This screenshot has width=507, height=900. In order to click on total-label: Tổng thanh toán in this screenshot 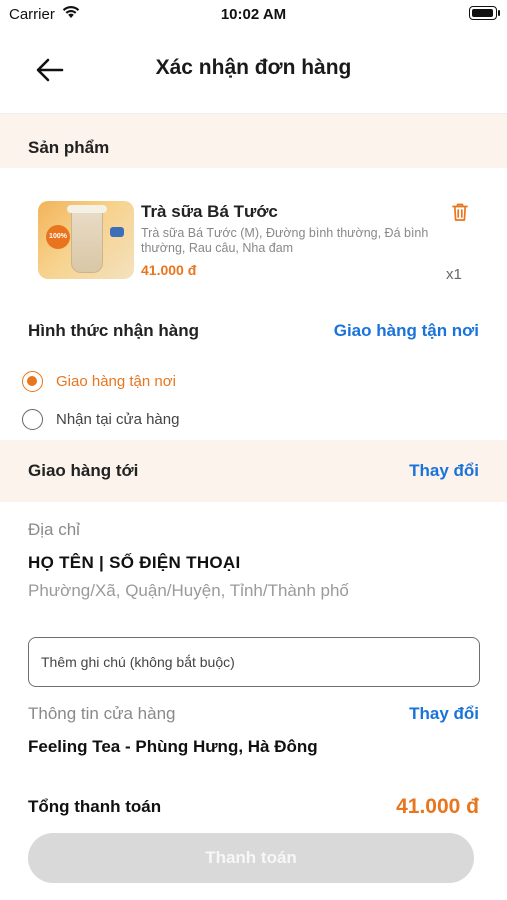, I will do `click(95, 806)`.